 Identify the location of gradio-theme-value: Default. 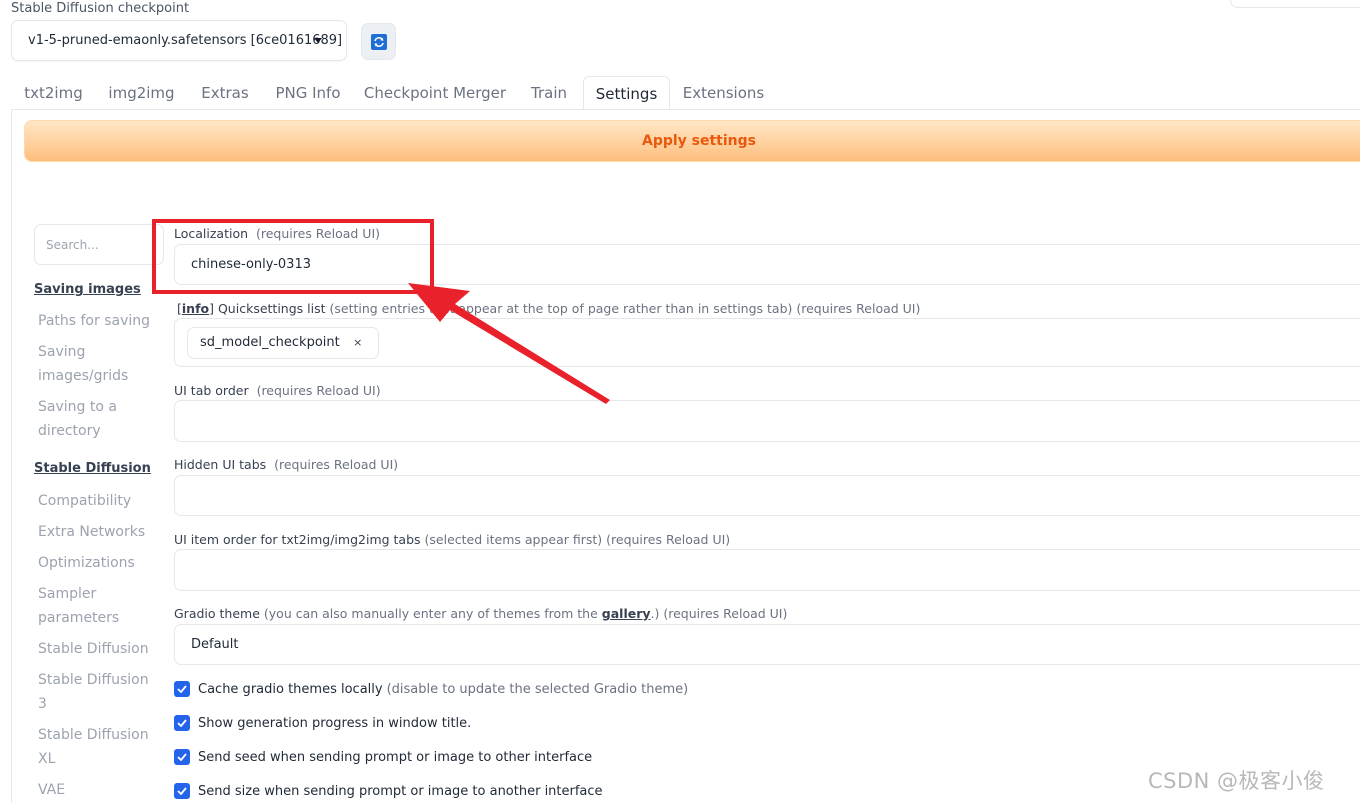
(215, 644).